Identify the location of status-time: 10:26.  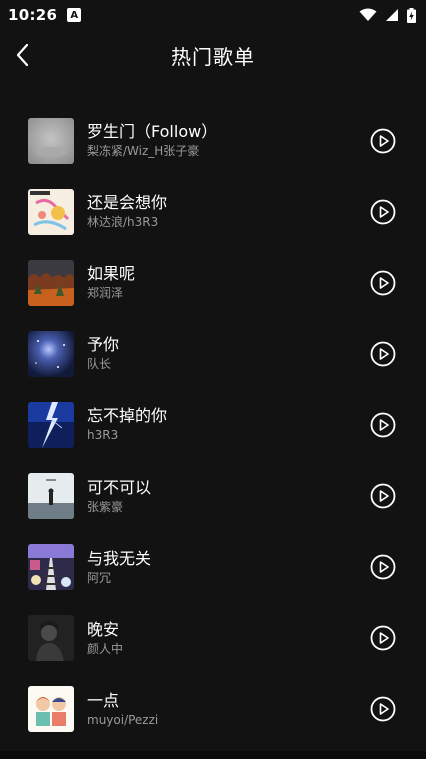
(33, 15).